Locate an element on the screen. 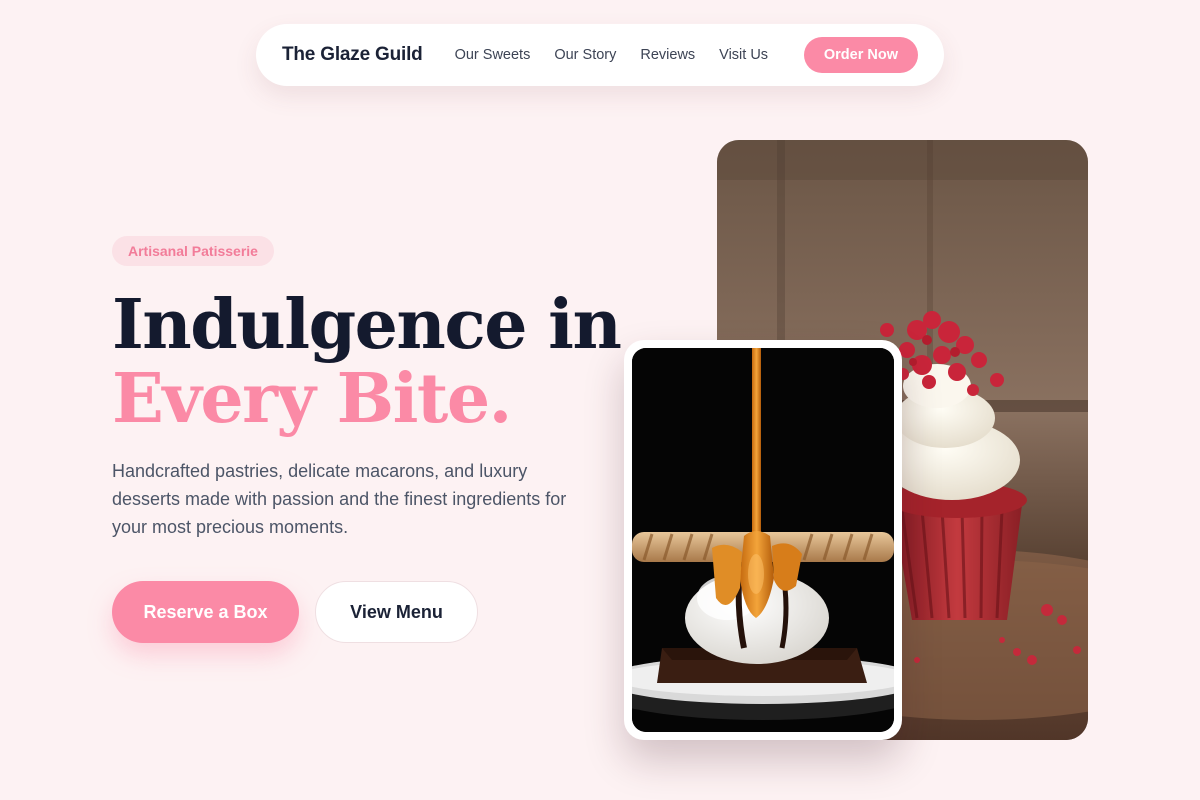 This screenshot has height=800, width=1200. reserve-box-button: Reserve a Box is located at coordinates (205, 612).